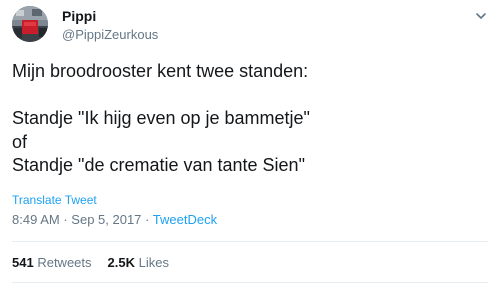  What do you see at coordinates (161, 118) in the screenshot?
I see `tweet-text-line: Standje "Ik hijg even op je bammetje"` at bounding box center [161, 118].